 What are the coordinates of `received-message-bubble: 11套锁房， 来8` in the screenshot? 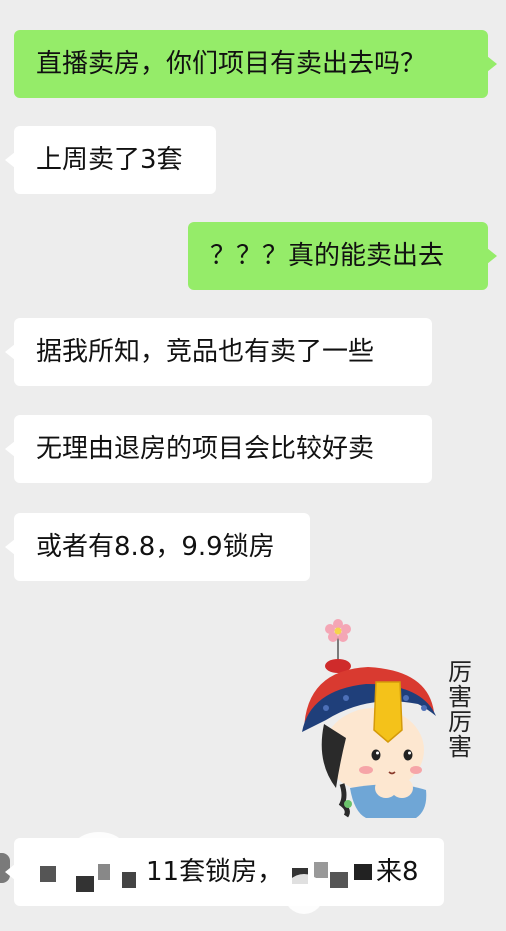 It's located at (224, 873).